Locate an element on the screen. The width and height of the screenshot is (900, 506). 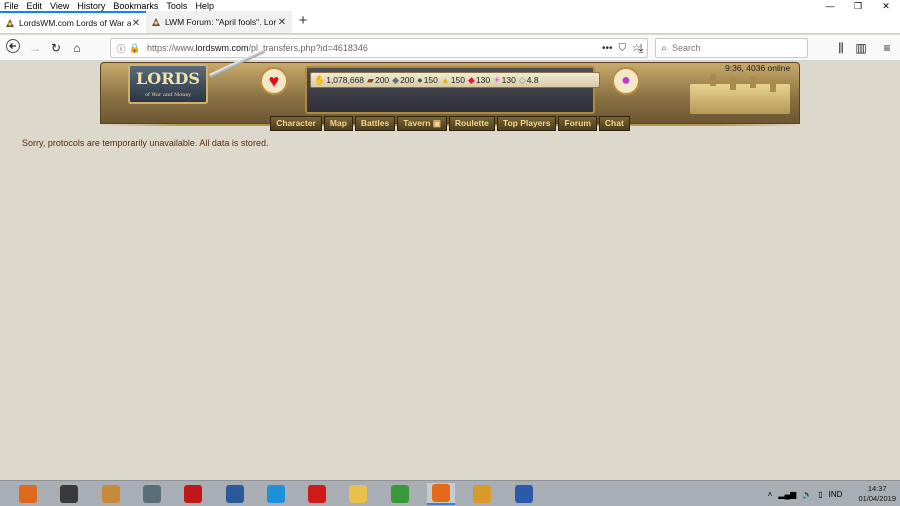
home-icon: ⌂ is located at coordinates (77, 48).